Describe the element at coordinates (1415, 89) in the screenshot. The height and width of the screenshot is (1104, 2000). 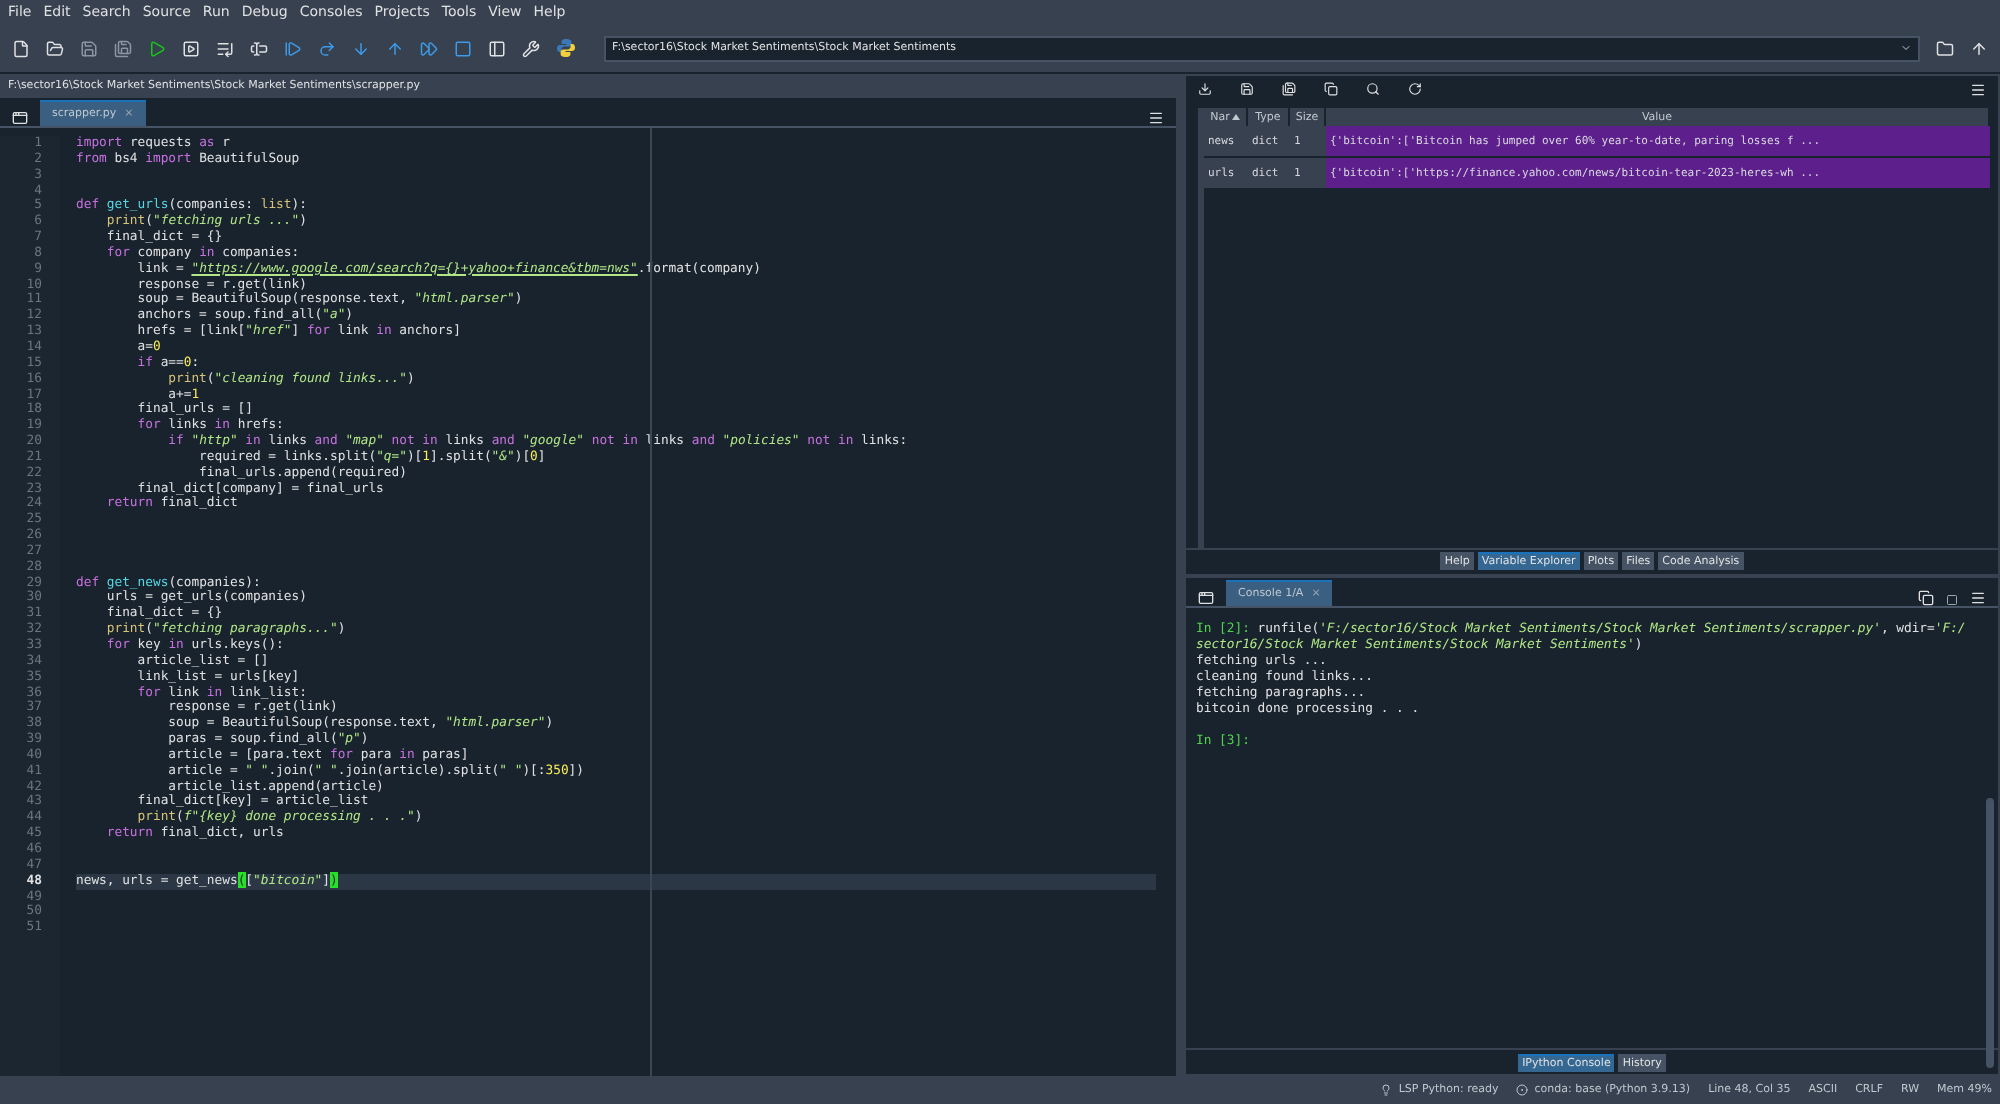
I see `refresh-icon` at that location.